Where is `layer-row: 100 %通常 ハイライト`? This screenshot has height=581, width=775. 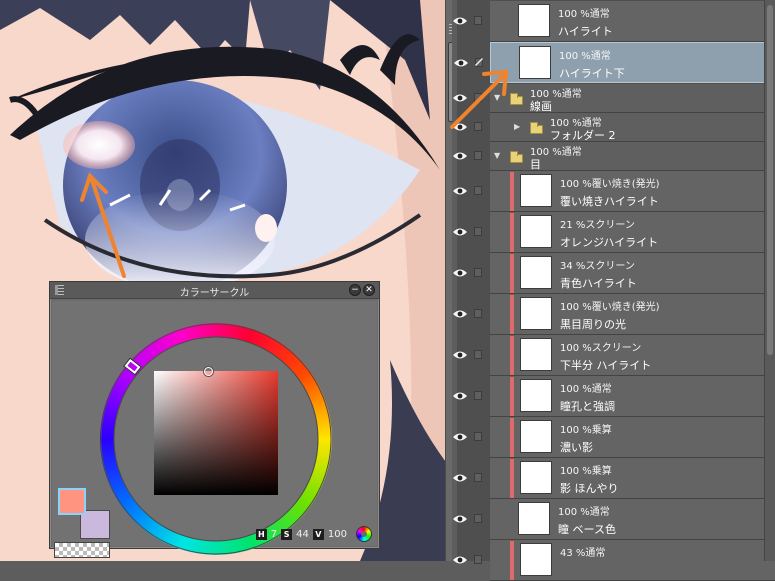 layer-row: 100 %通常 ハイライト is located at coordinates (614, 21).